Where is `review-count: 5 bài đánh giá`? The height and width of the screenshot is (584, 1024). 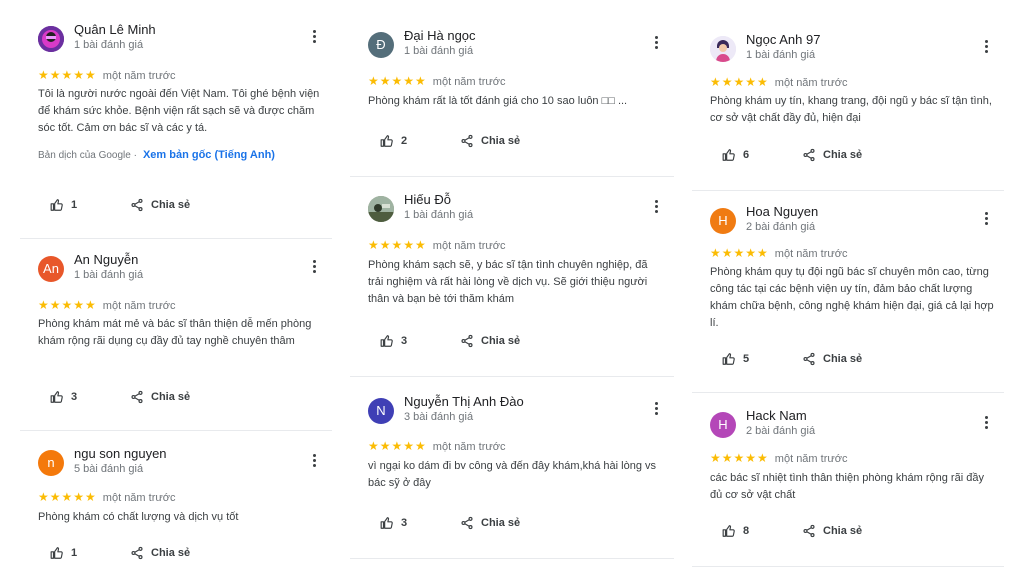 review-count: 5 bài đánh giá is located at coordinates (109, 469).